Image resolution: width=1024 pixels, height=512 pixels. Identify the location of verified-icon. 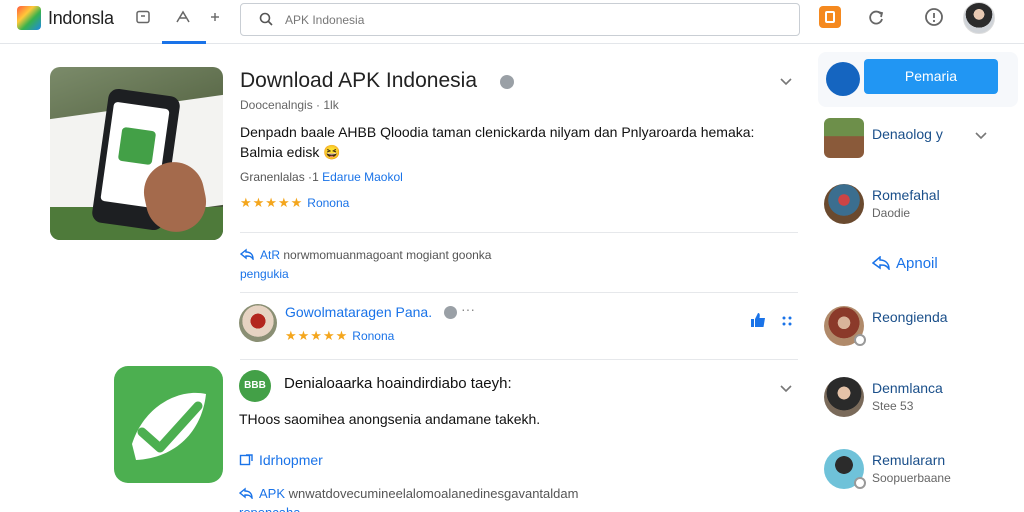
(507, 82).